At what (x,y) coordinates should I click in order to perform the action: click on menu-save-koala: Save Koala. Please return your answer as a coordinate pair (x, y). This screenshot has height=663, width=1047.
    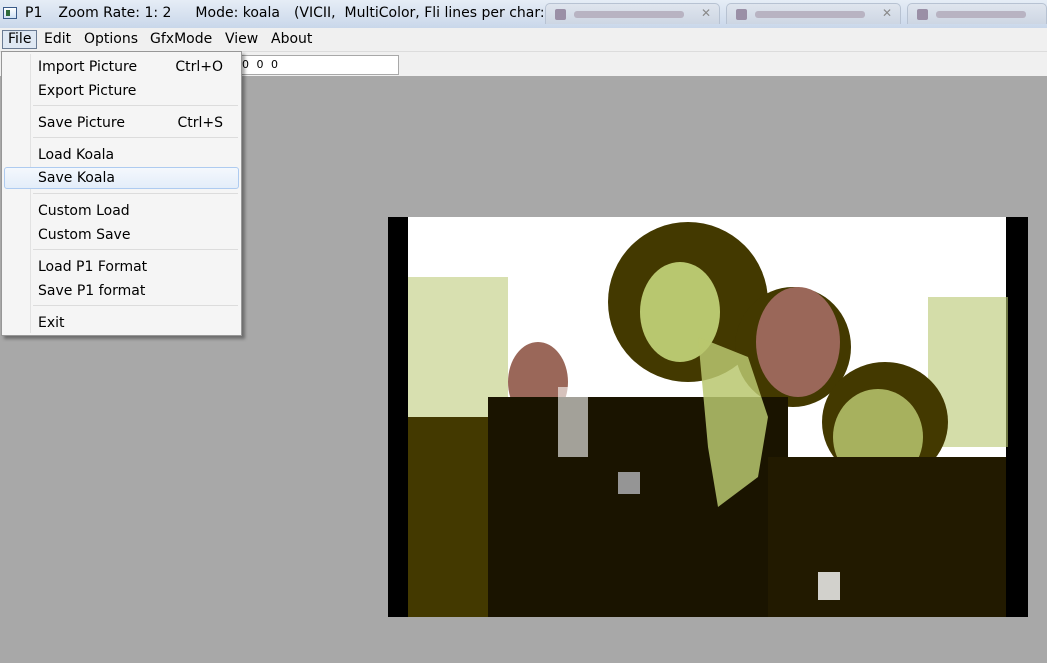
    Looking at the image, I should click on (121, 178).